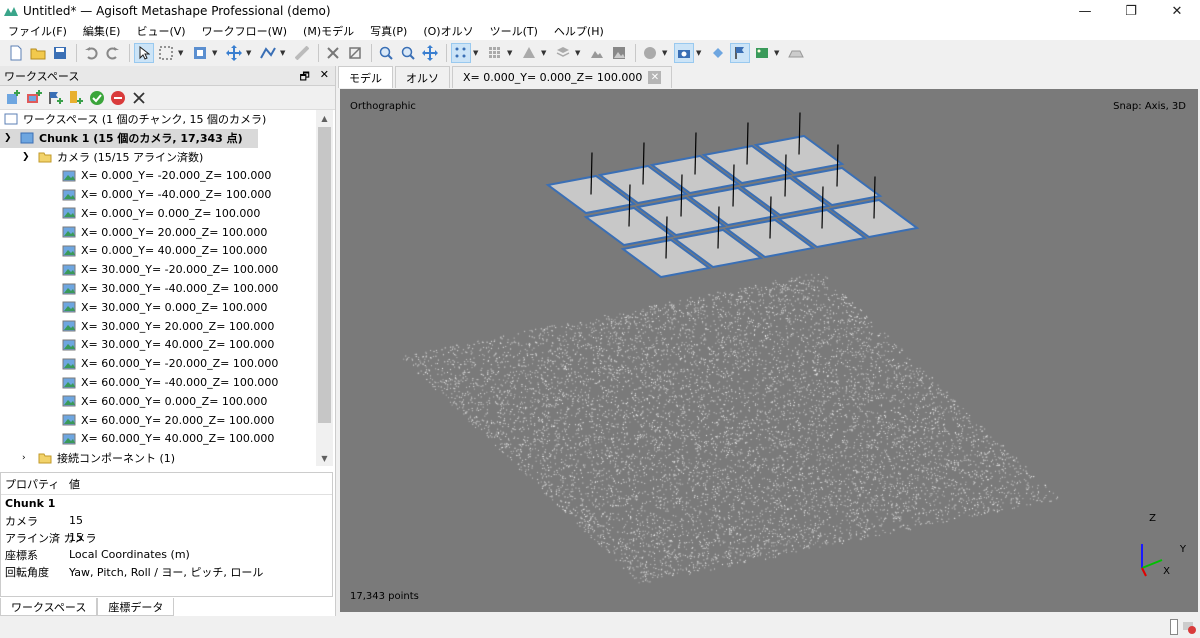 The height and width of the screenshot is (638, 1200). I want to click on menu-edit: 編集(E), so click(102, 31).